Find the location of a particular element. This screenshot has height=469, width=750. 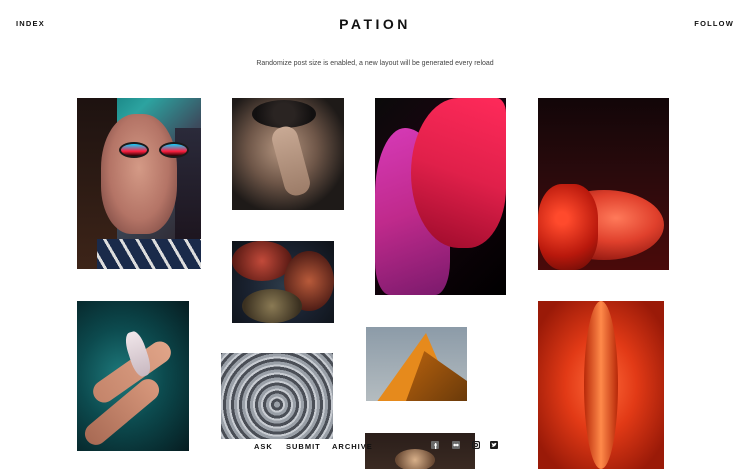

footer-nav: ASK SUBMIT ARCHIVE is located at coordinates (375, 447).